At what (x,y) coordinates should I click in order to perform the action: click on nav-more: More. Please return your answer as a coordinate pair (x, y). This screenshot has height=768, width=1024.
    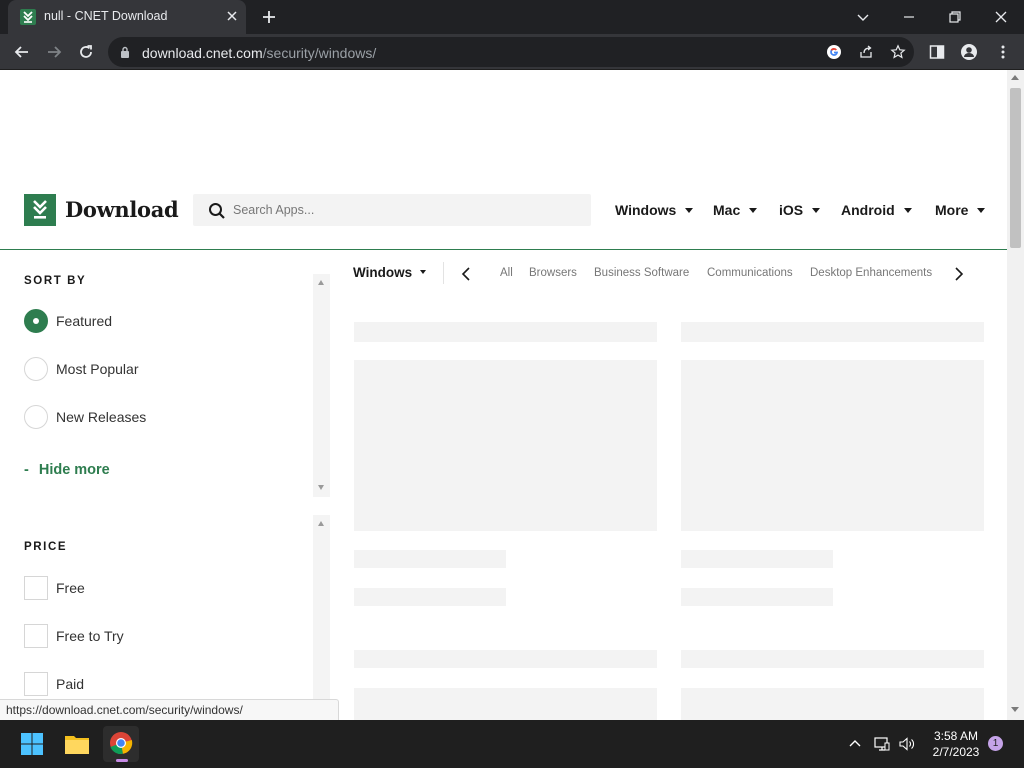
    Looking at the image, I should click on (960, 210).